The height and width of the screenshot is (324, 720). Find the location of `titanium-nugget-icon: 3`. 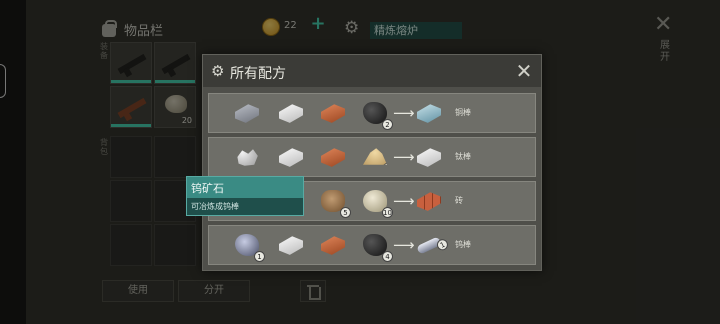

titanium-nugget-icon: 3 is located at coordinates (247, 157).